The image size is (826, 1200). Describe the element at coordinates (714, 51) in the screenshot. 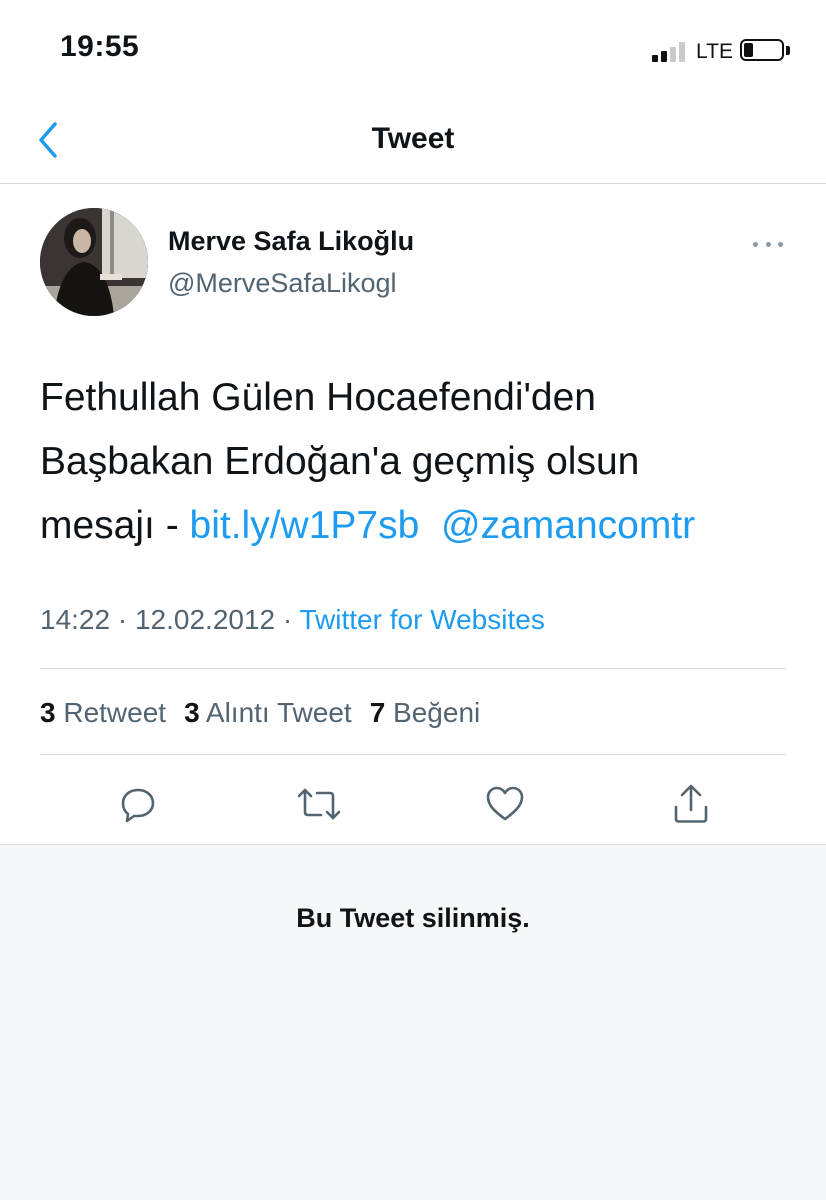

I see `network-type: LTE` at that location.